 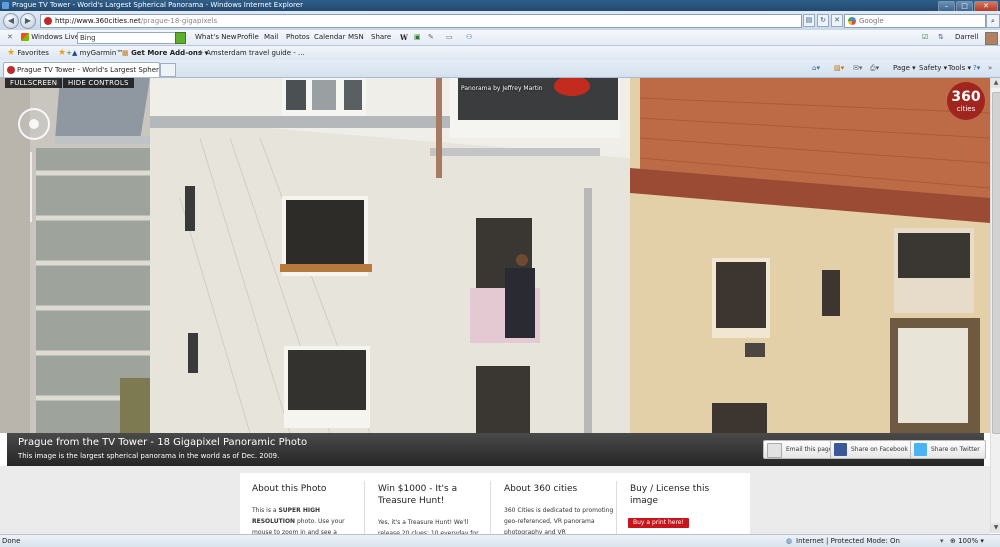 I want to click on about-360-heading: About 360 cities, so click(x=541, y=489).